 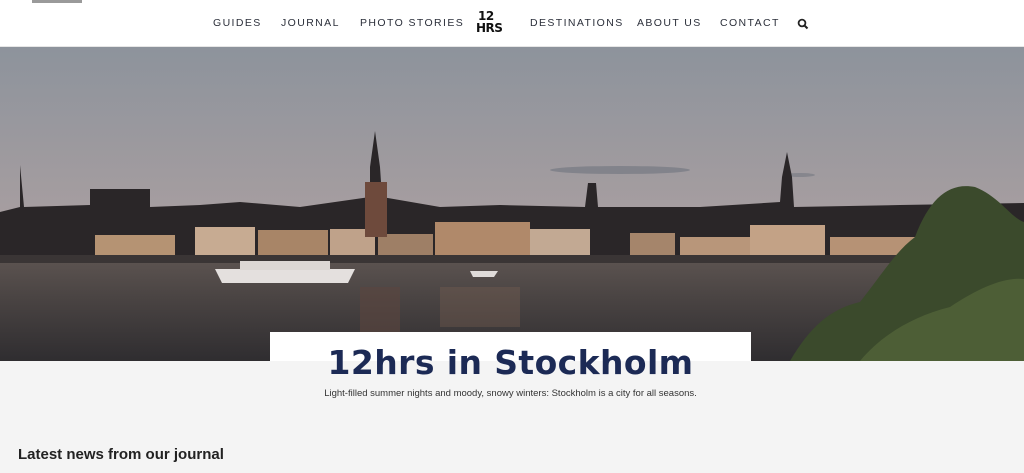 I want to click on page-title: 12hrs in Stockholm, so click(x=510, y=362).